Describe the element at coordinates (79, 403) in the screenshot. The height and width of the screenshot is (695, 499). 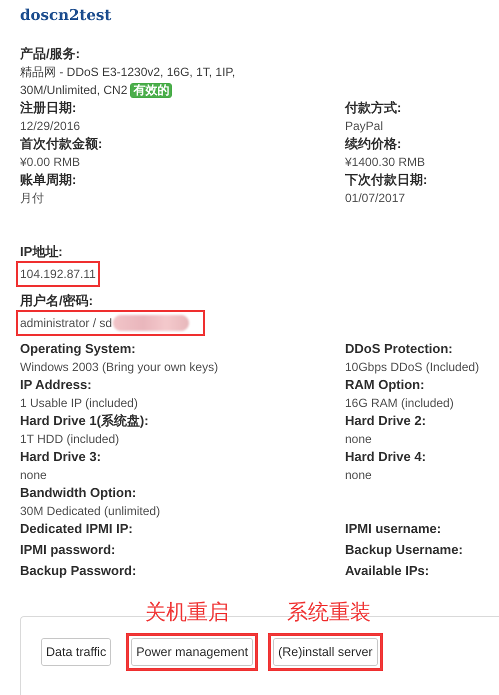
I see `field-value: 1 Usable IP (included)` at that location.